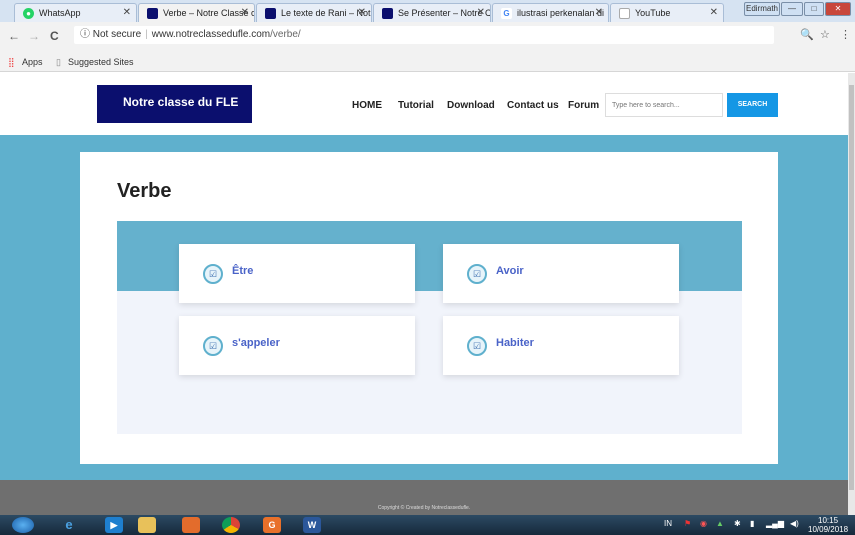  Describe the element at coordinates (775, 523) in the screenshot. I see `signal-icon: ▂▄▆` at that location.